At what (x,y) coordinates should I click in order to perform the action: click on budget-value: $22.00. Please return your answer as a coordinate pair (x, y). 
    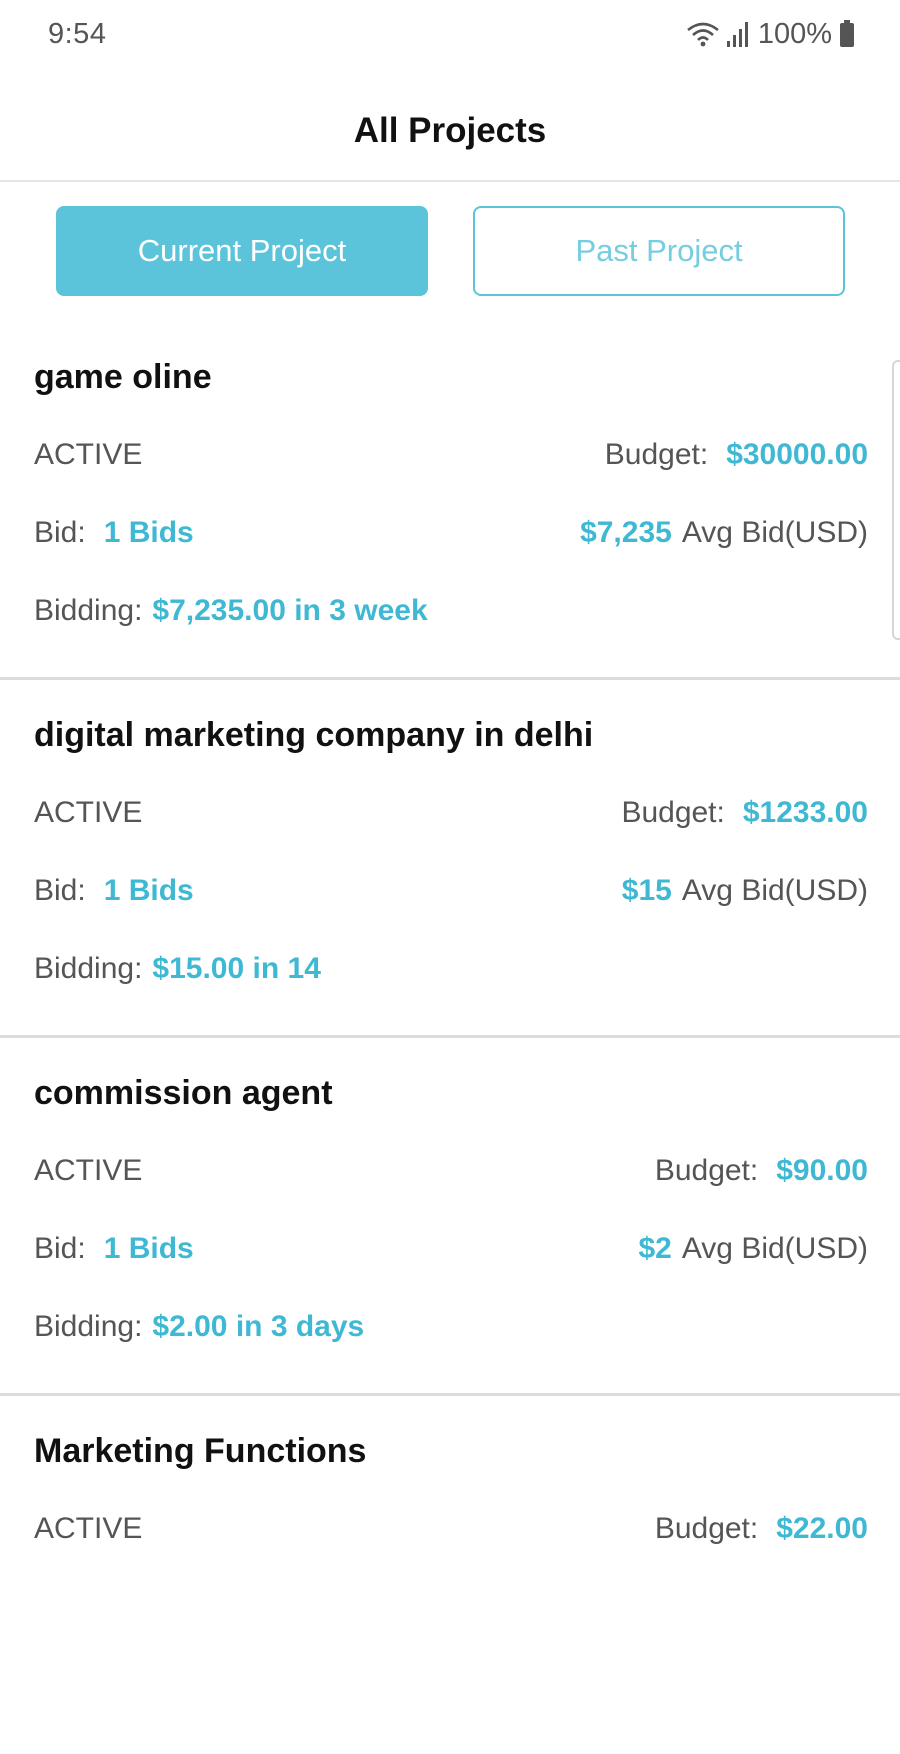
    Looking at the image, I should click on (822, 1528).